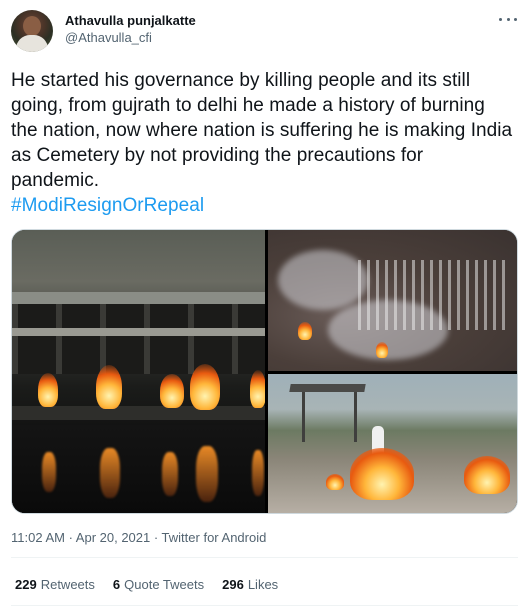  What do you see at coordinates (164, 584) in the screenshot?
I see `quotes-label: Quote Tweets` at bounding box center [164, 584].